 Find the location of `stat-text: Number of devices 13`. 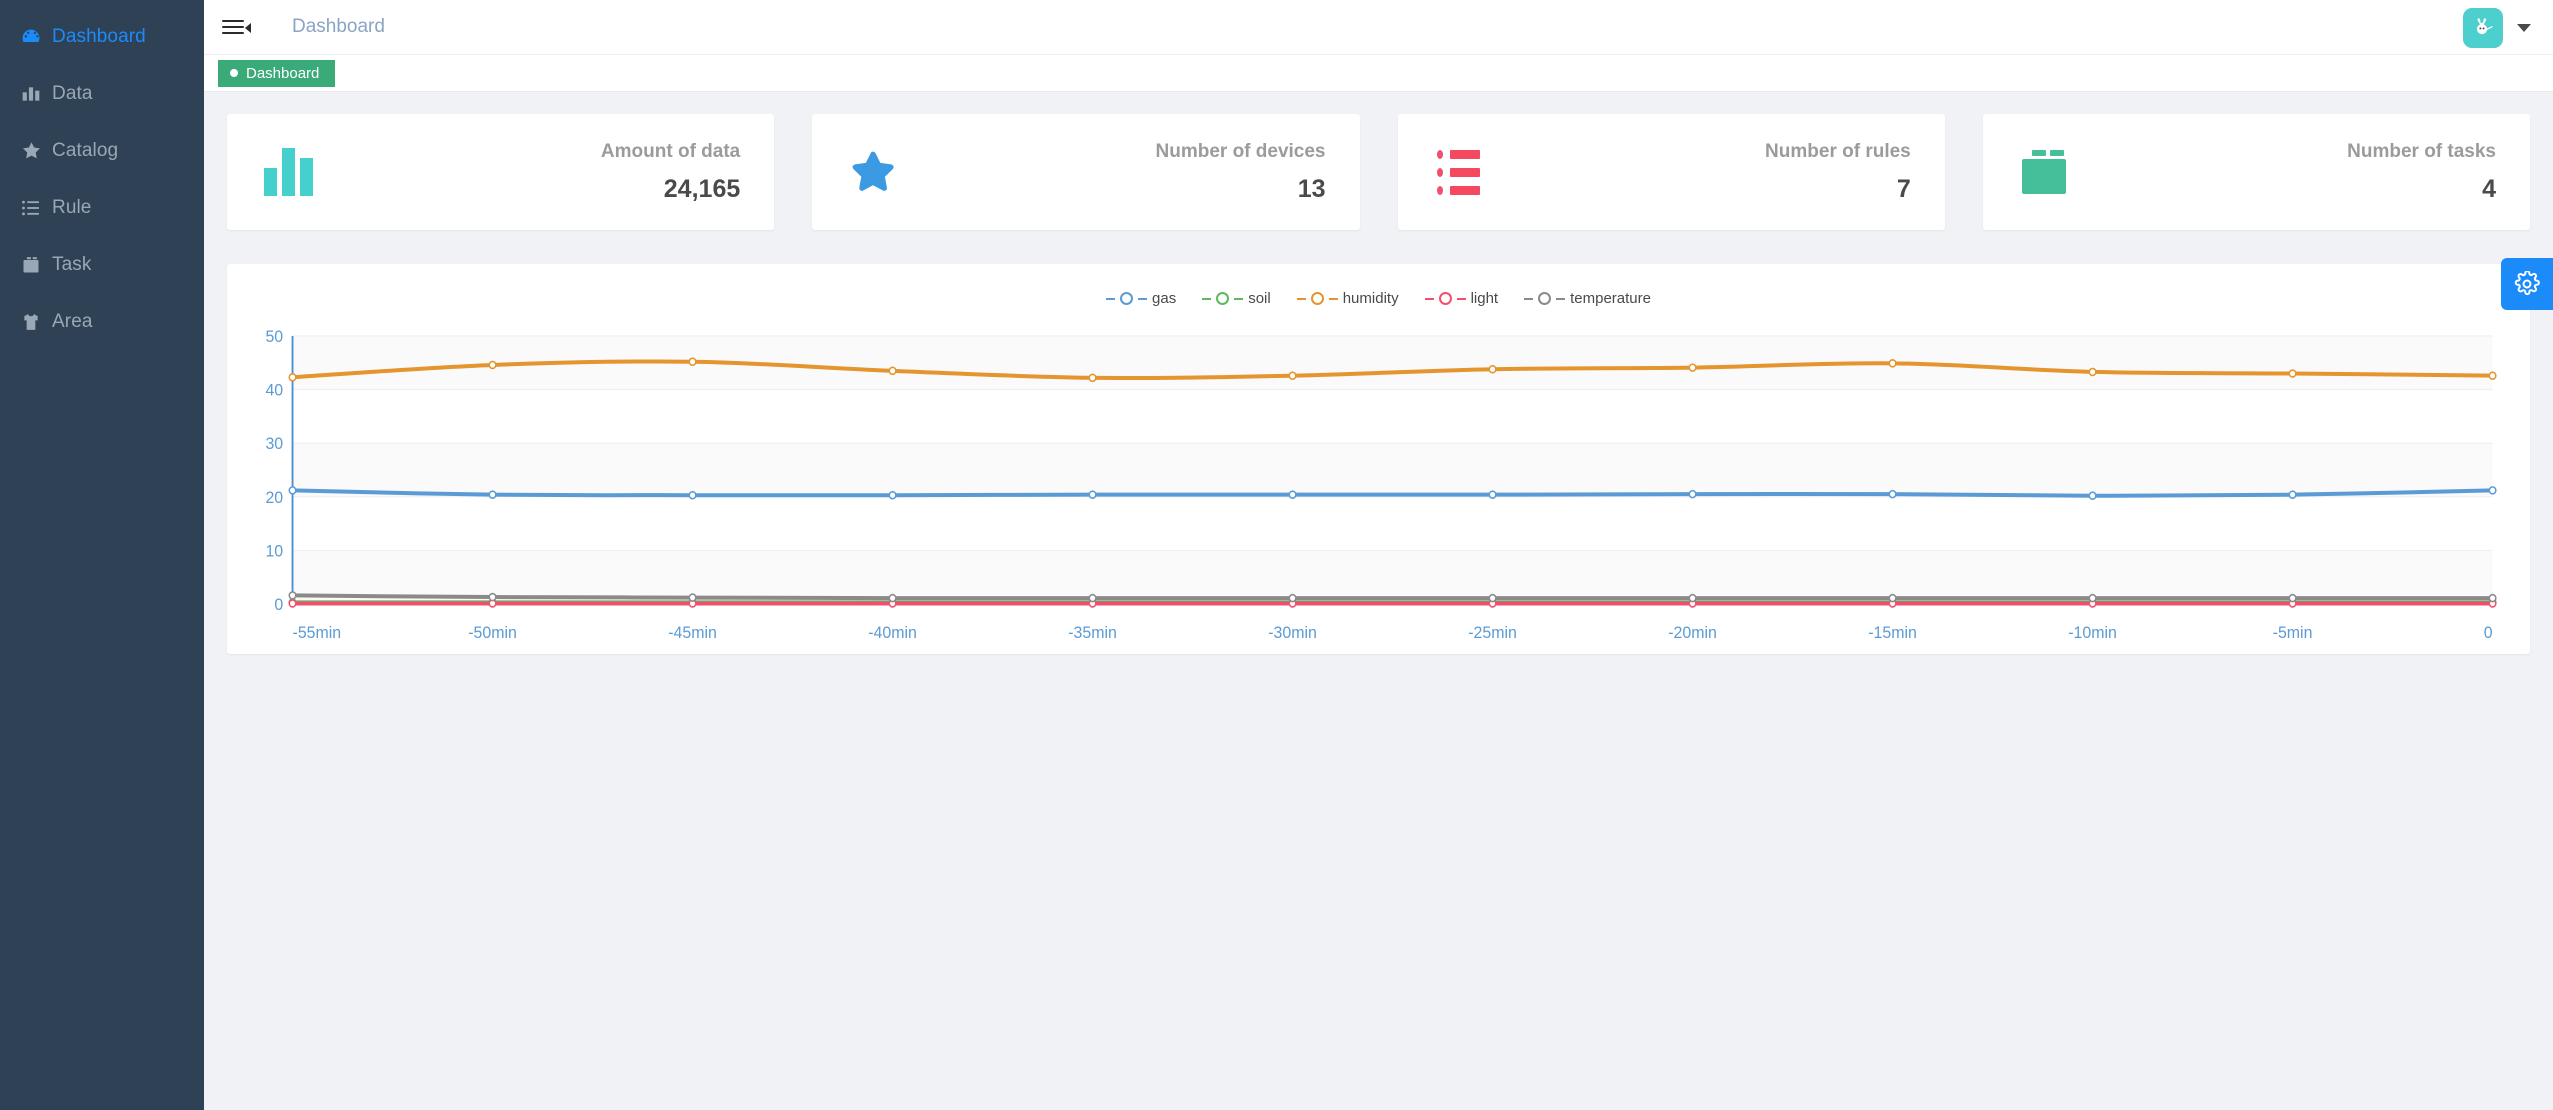

stat-text: Number of devices 13 is located at coordinates (1241, 172).